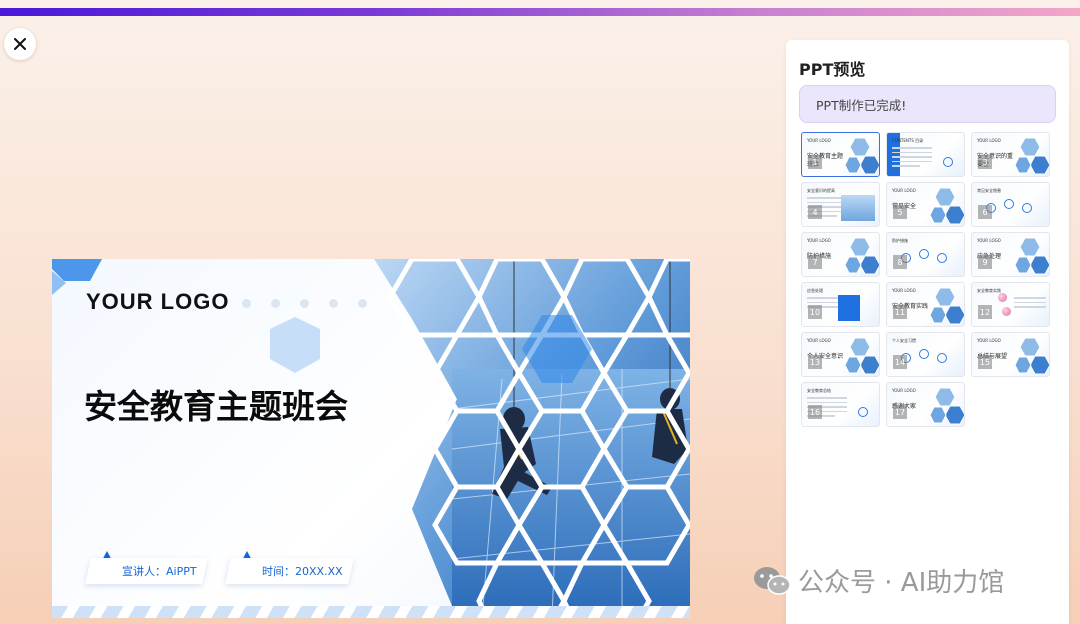 The image size is (1080, 624). What do you see at coordinates (925, 204) in the screenshot?
I see `slide-thumbnail: YOUR LOGO常见安全5` at bounding box center [925, 204].